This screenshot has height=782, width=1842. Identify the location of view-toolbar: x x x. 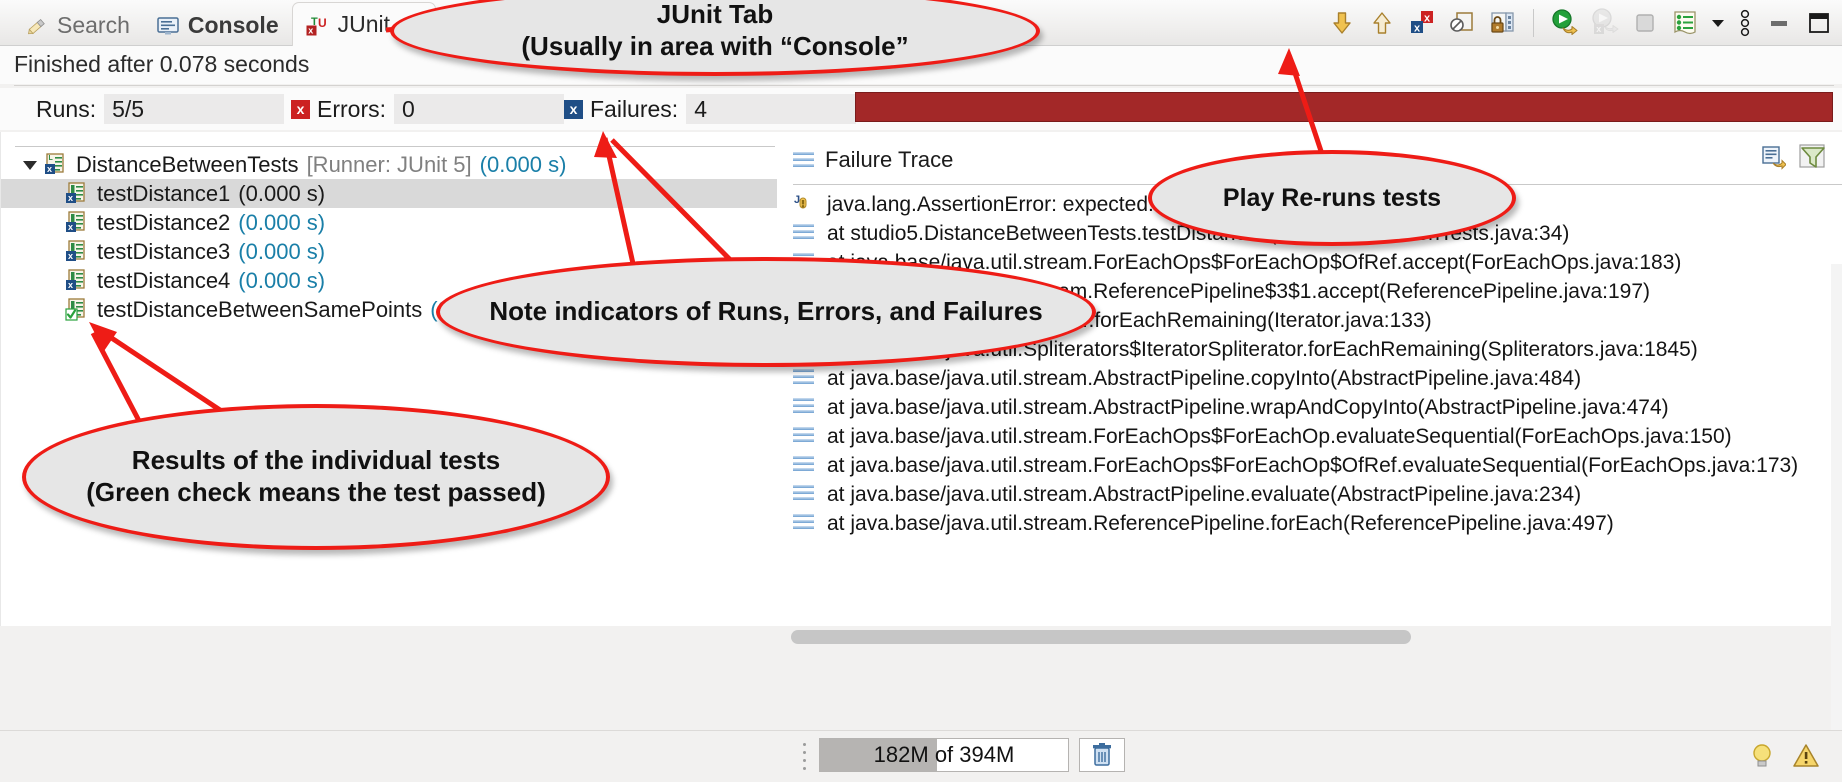
(1580, 23).